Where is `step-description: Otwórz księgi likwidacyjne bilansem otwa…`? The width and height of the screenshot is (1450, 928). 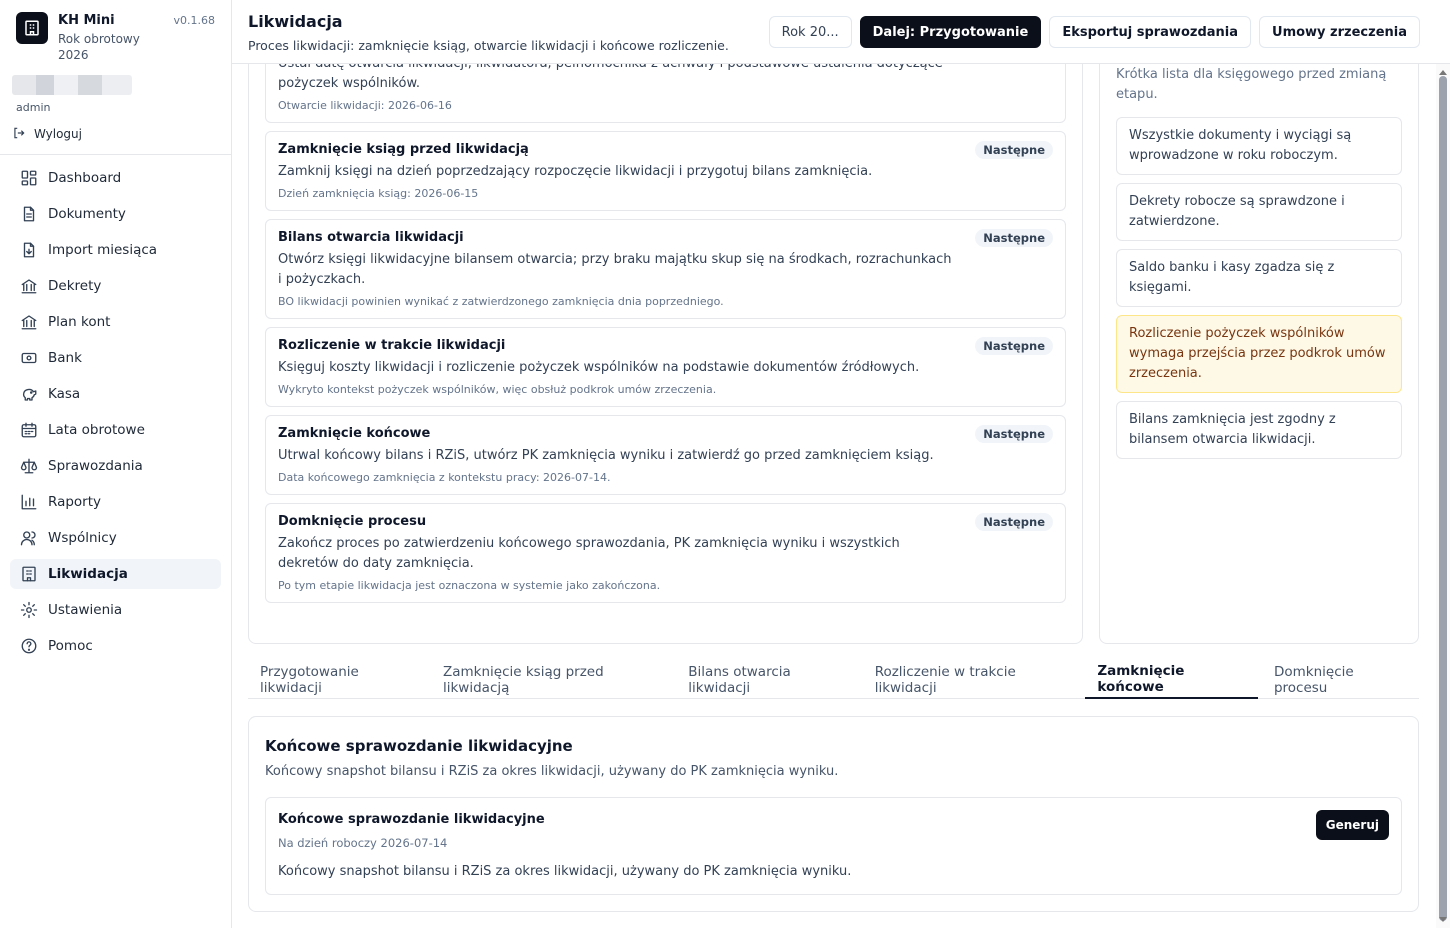
step-description: Otwórz księgi likwidacyjne bilansem otwa… is located at coordinates (615, 269).